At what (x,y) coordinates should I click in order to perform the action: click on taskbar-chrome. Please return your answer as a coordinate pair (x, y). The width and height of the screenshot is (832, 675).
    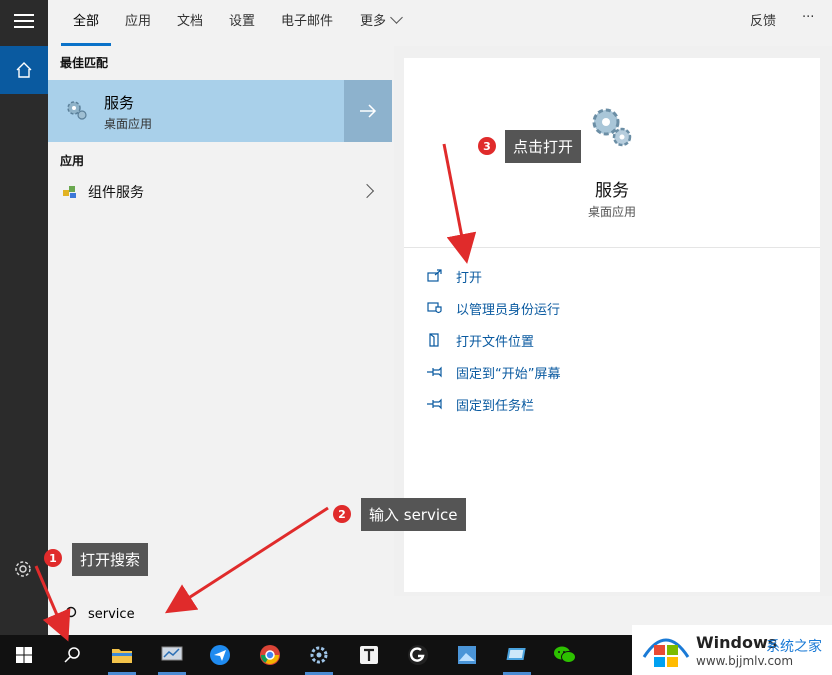
    Looking at the image, I should click on (270, 655).